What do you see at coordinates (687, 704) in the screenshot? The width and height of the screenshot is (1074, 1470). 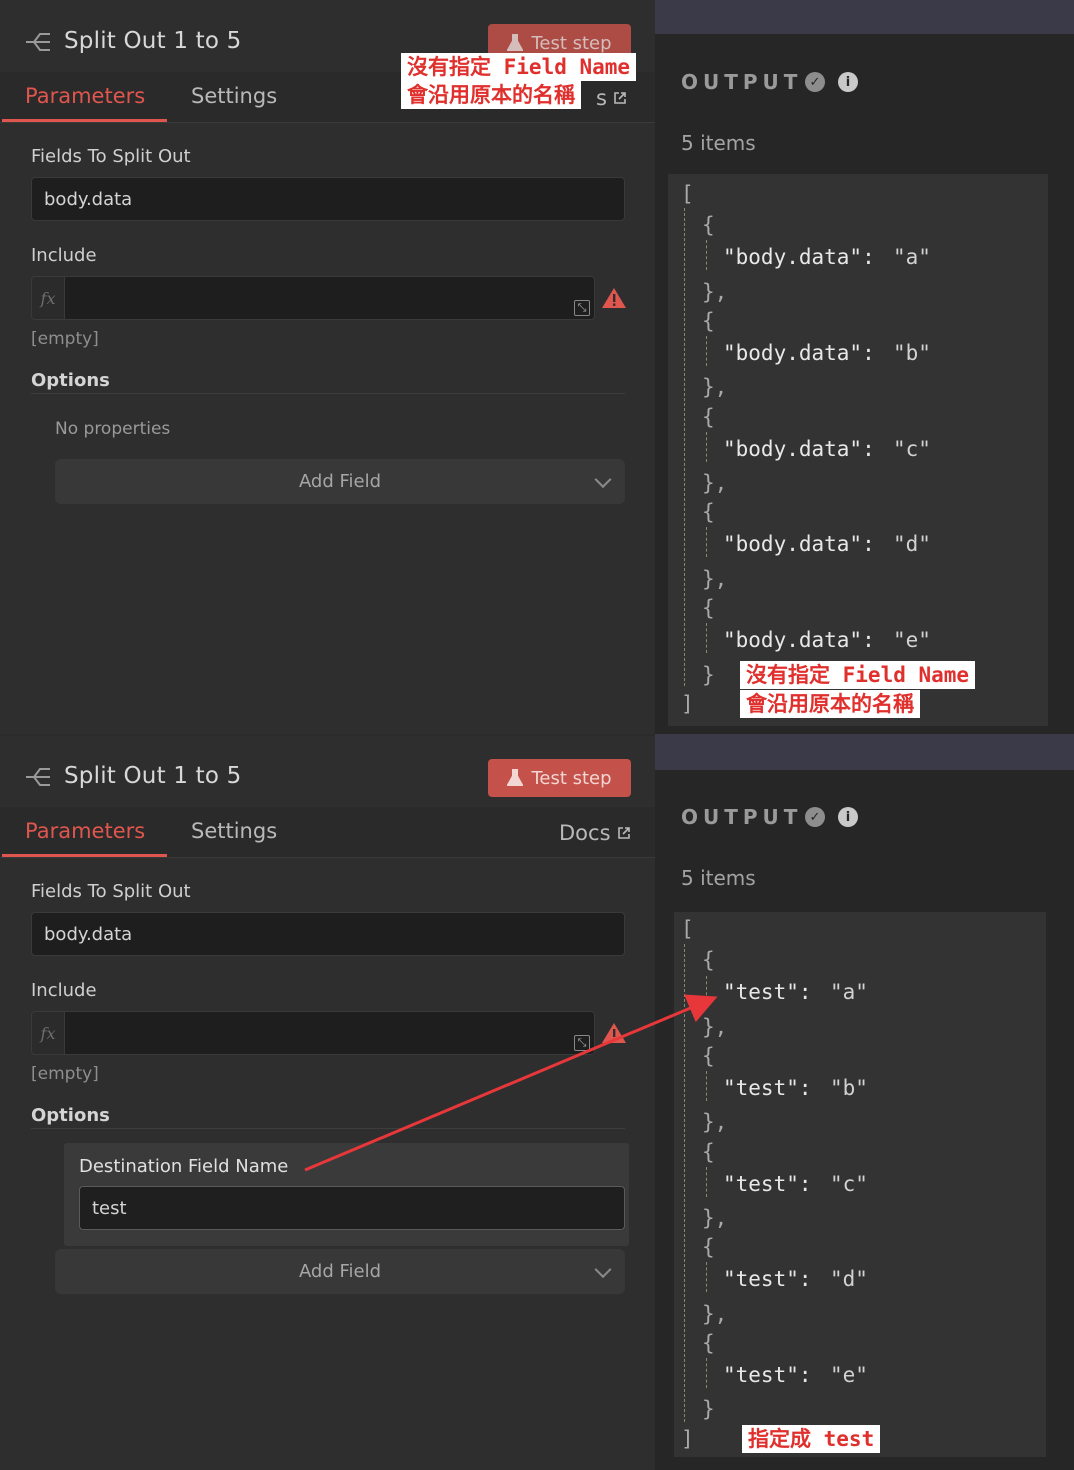 I see `json-close-bracket: ]` at bounding box center [687, 704].